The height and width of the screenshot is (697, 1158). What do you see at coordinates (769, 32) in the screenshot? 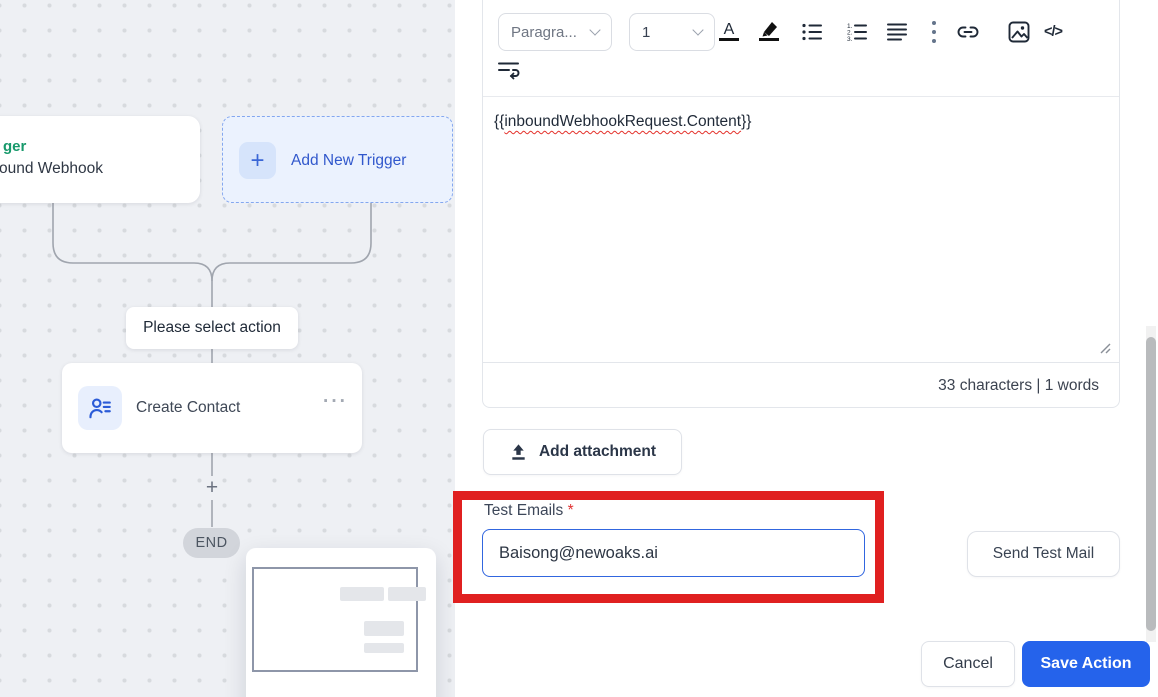
I see `highlighter-icon` at bounding box center [769, 32].